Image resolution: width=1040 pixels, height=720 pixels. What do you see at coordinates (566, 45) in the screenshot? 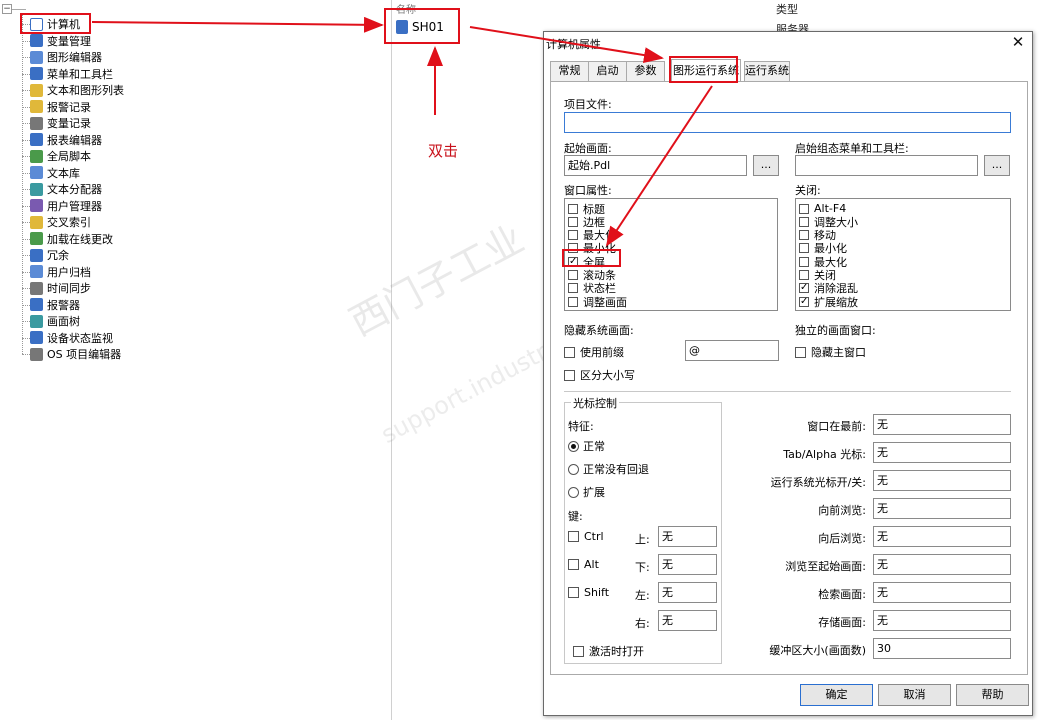
I see `arrow-to-tab` at bounding box center [566, 45].